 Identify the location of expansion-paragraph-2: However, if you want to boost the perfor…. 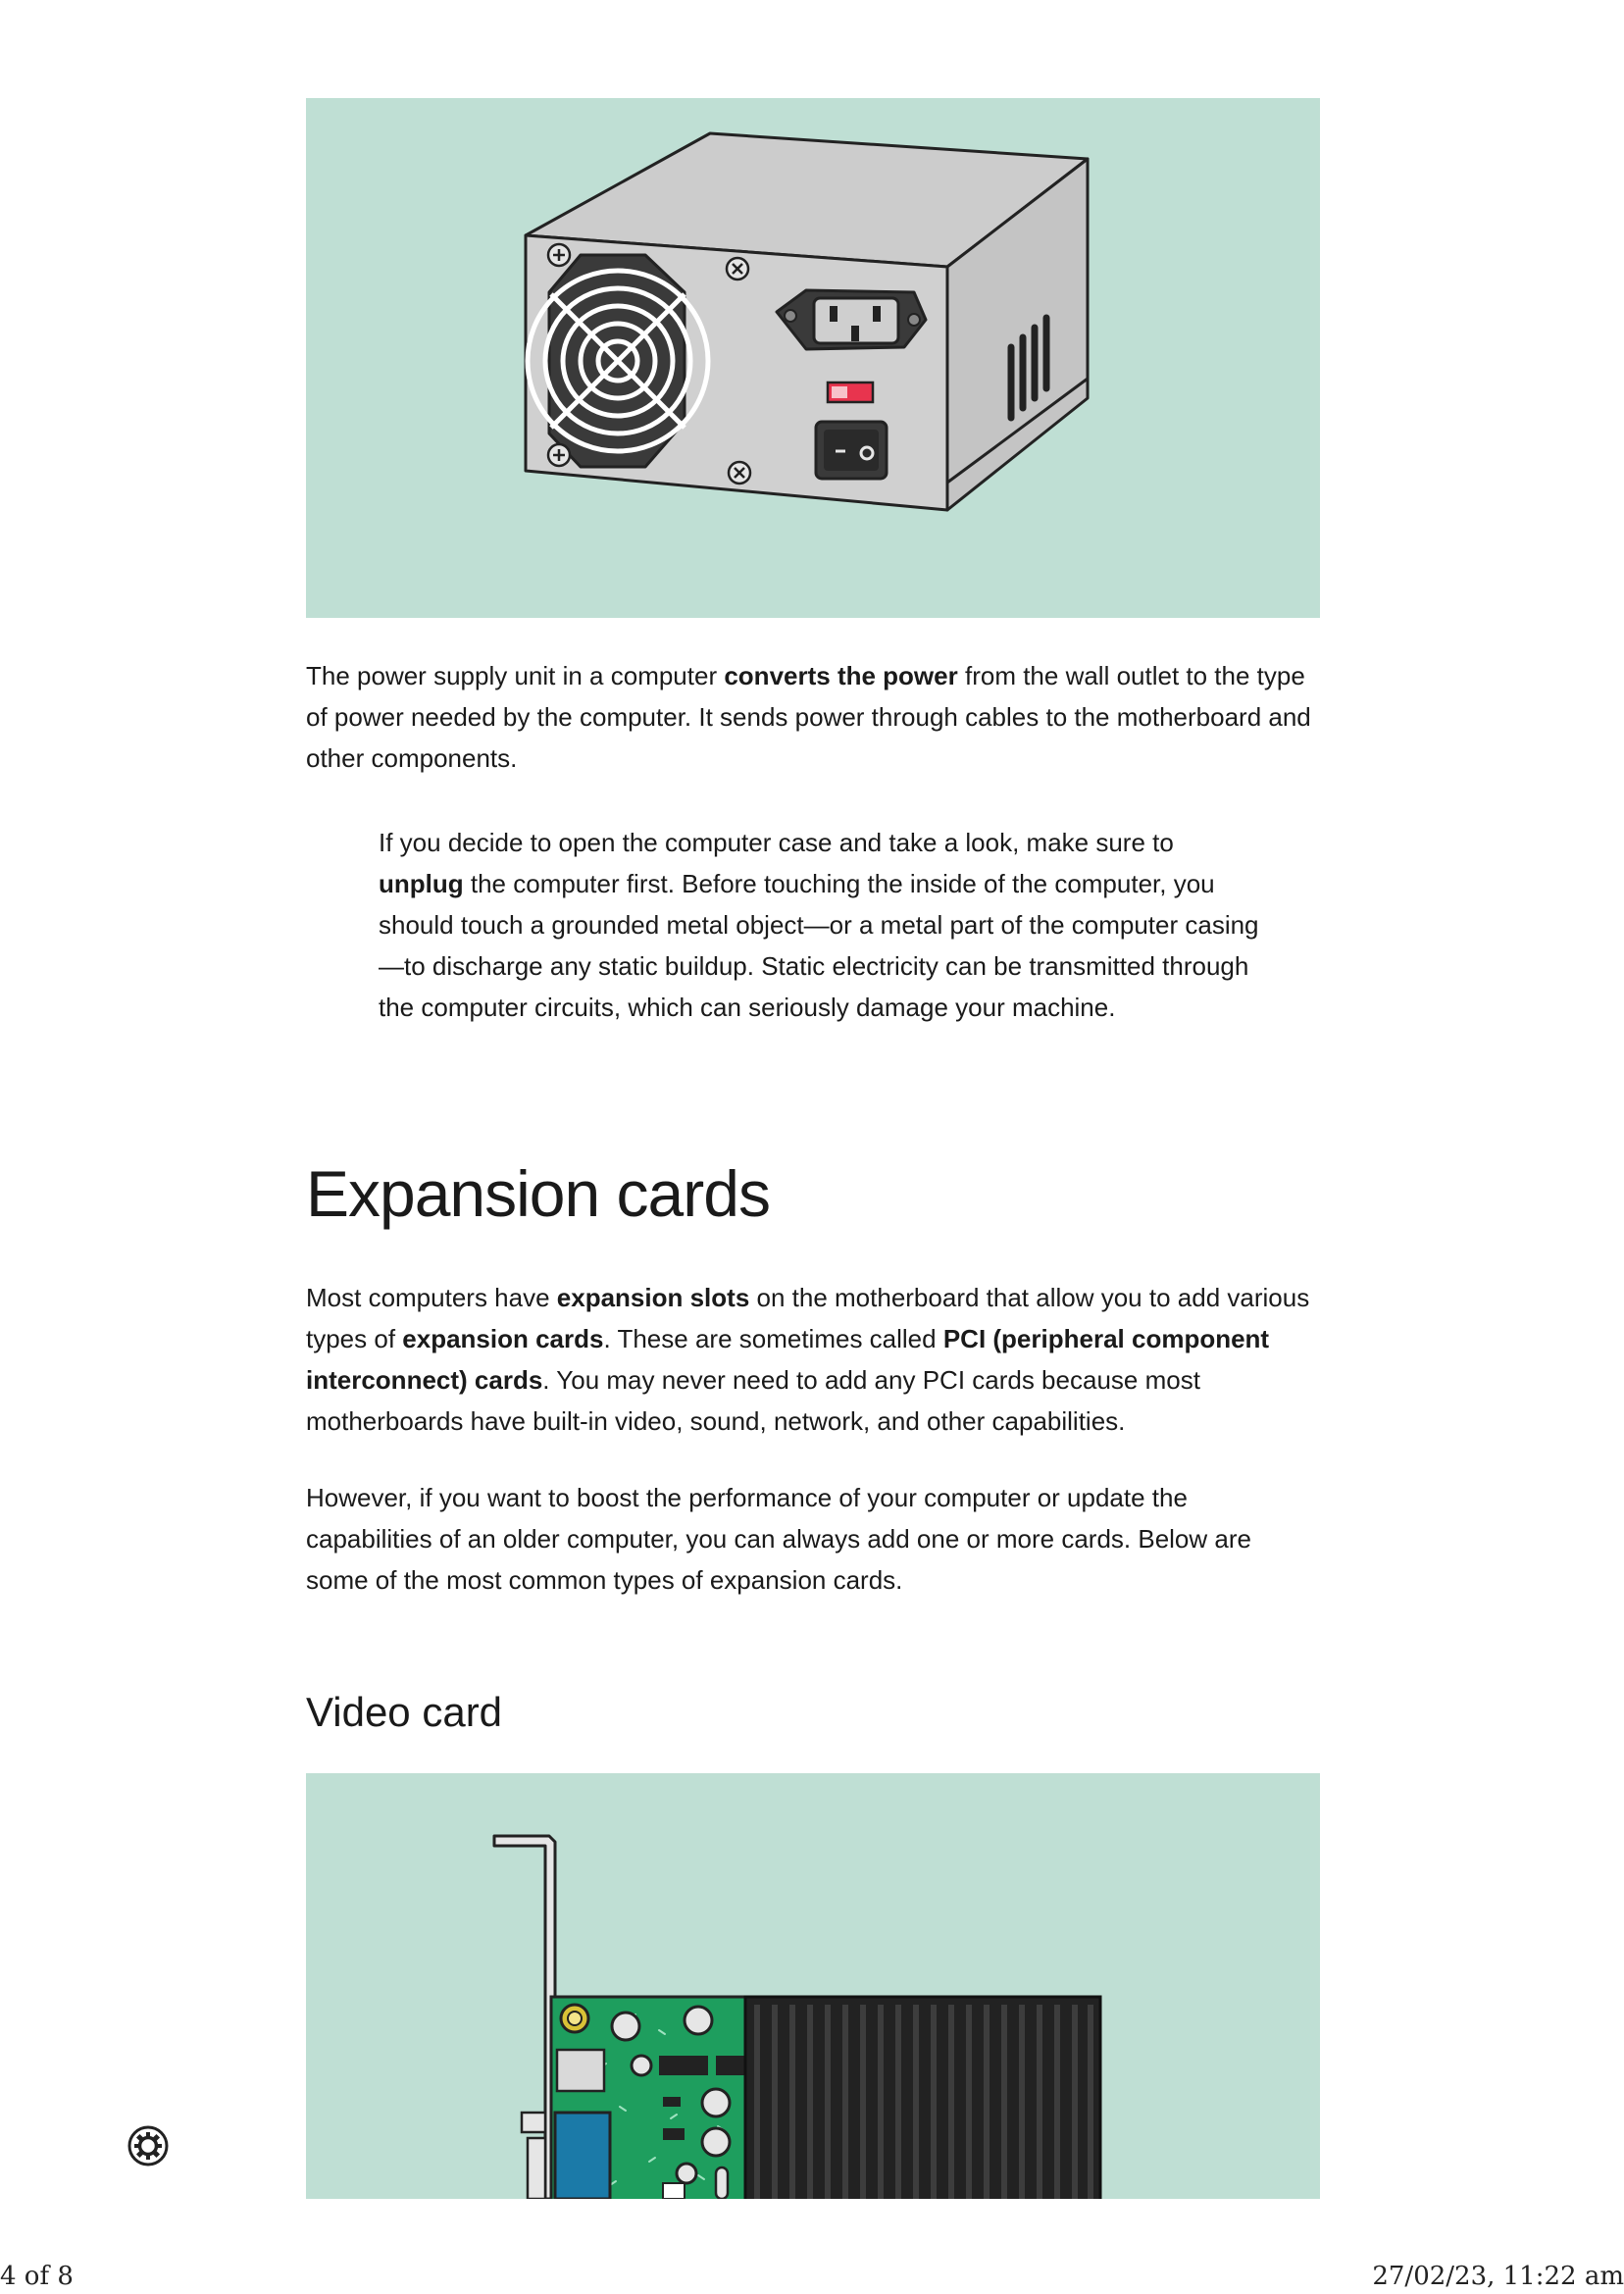
(778, 1539).